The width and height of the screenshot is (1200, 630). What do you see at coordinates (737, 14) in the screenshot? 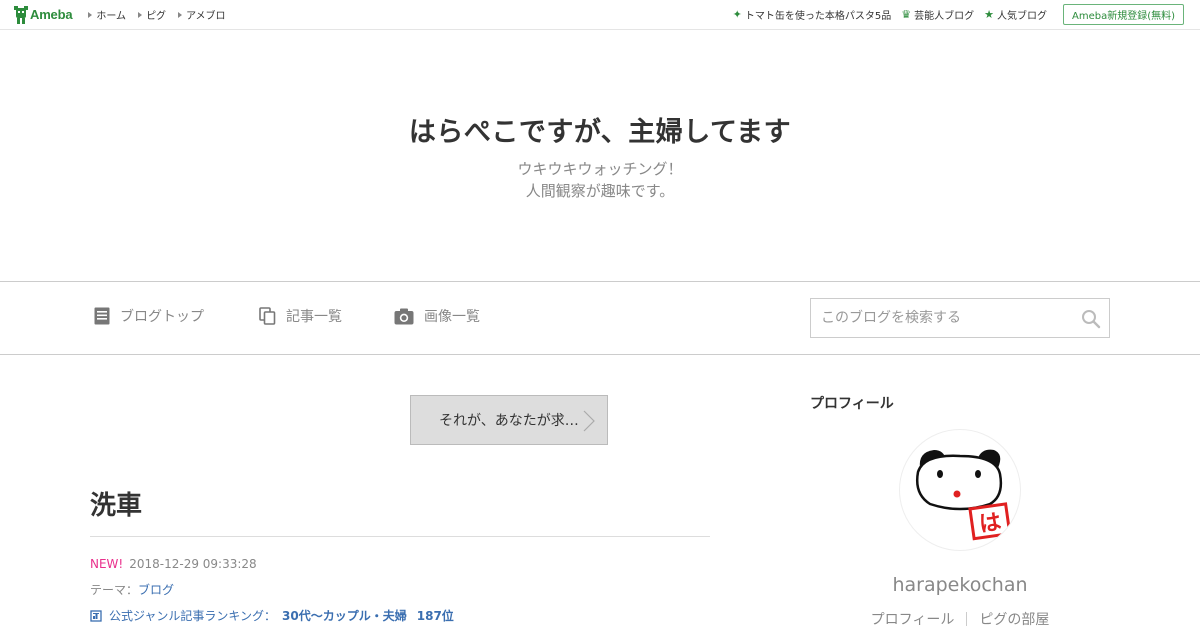
I see `sparkle-icon: ✦` at bounding box center [737, 14].